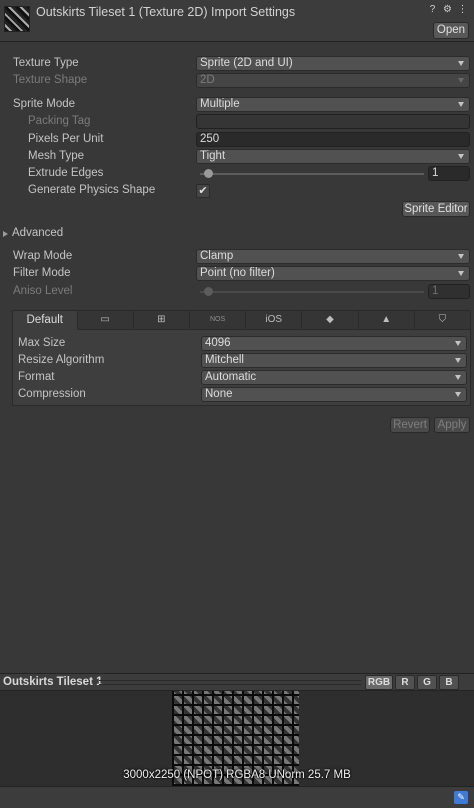 This screenshot has height=808, width=474. Describe the element at coordinates (231, 377) in the screenshot. I see `format-value: Automatic` at that location.